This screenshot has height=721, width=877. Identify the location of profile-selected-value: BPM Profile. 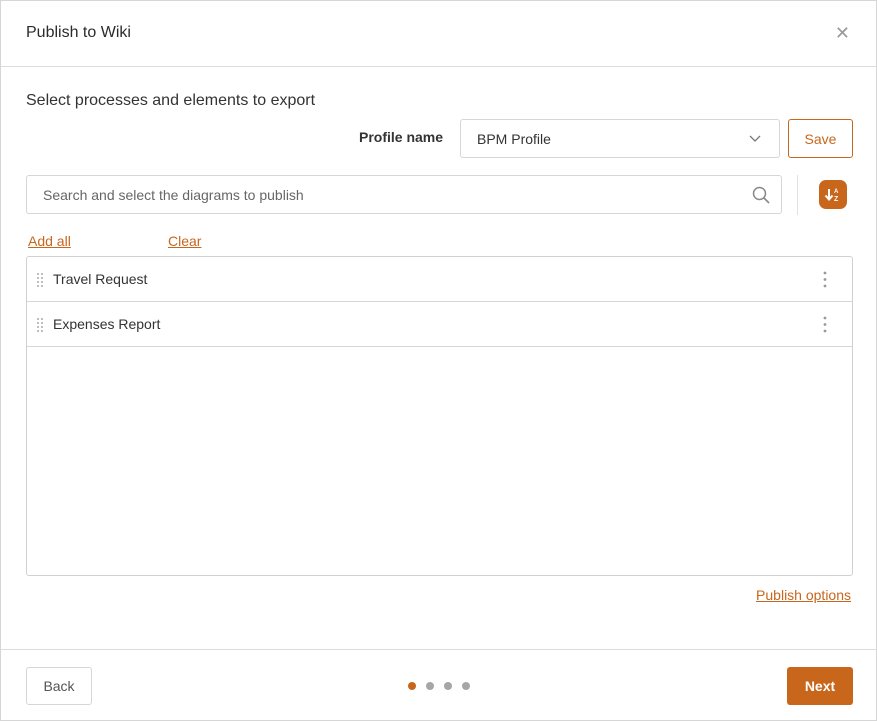
(514, 139).